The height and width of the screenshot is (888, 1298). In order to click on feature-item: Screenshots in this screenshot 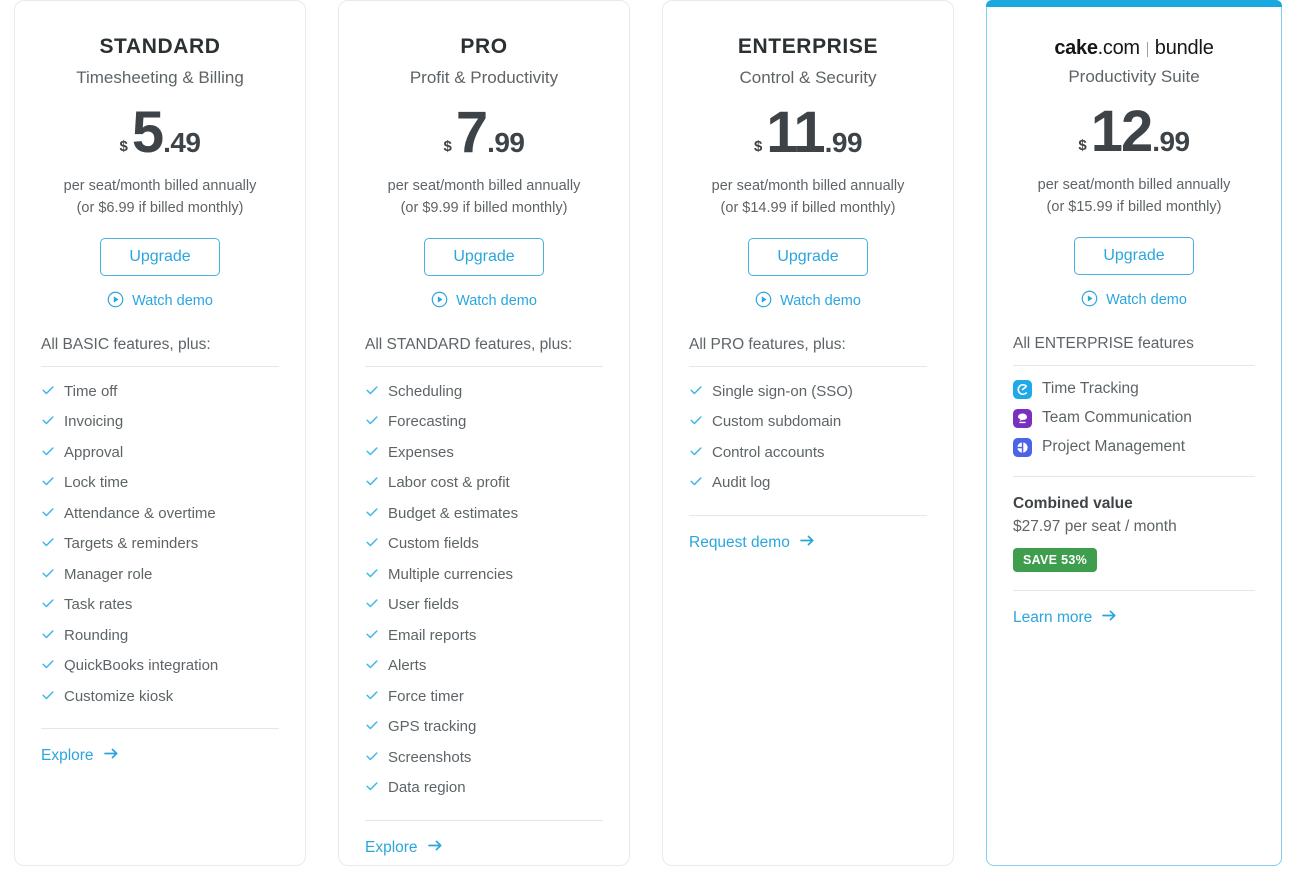, I will do `click(484, 758)`.